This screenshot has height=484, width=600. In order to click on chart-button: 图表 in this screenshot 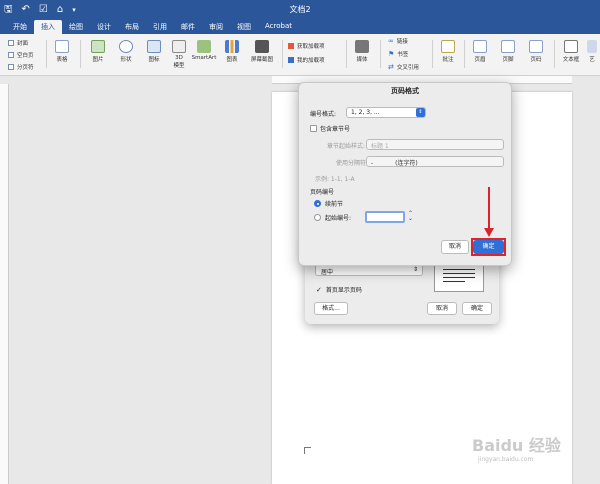, I will do `click(232, 51)`.